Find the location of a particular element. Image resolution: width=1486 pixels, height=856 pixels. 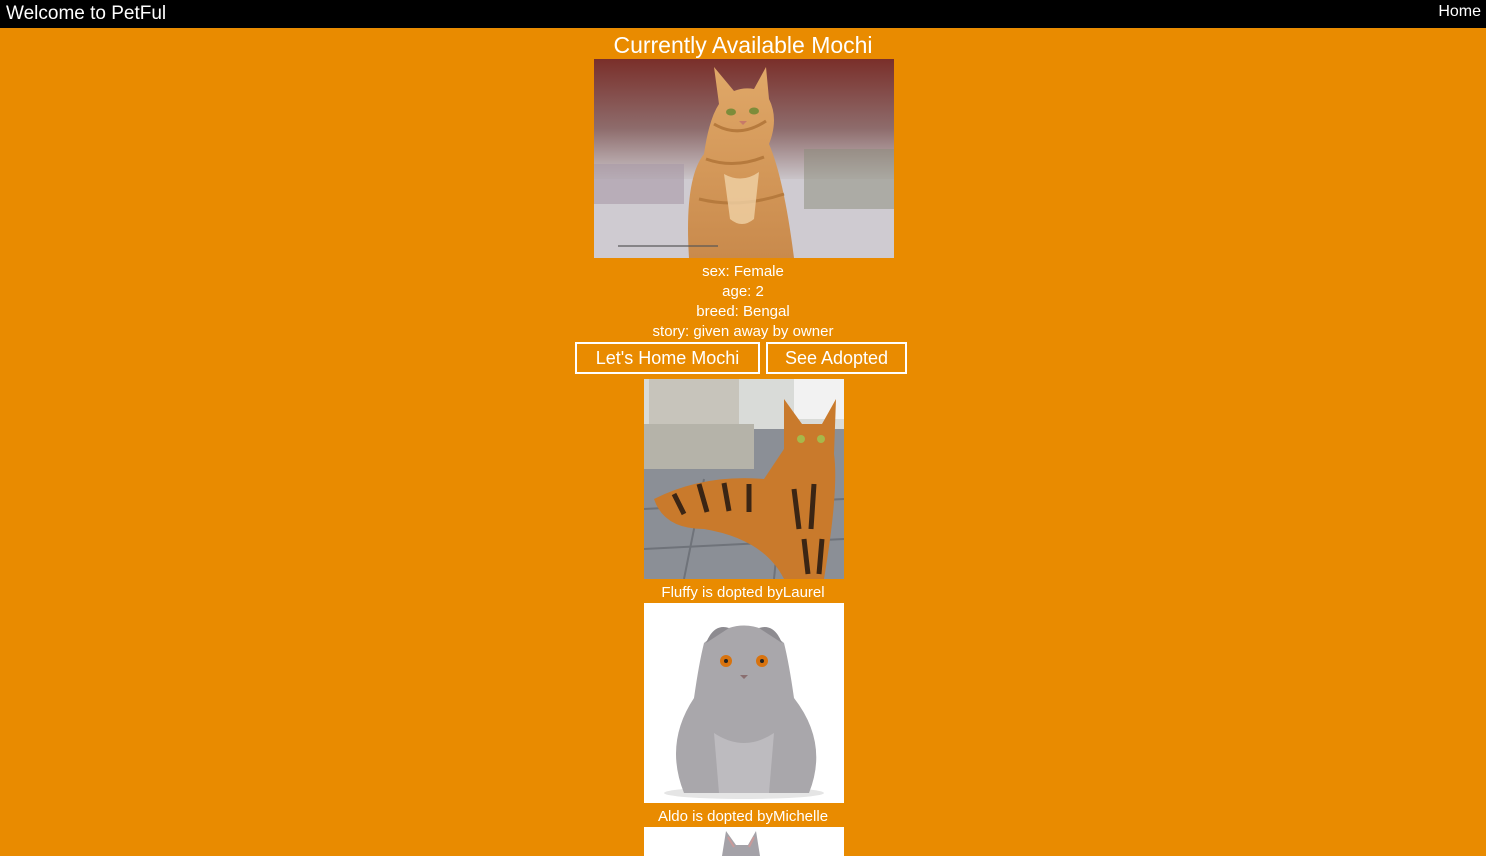

featured-pet-photo is located at coordinates (744, 158).